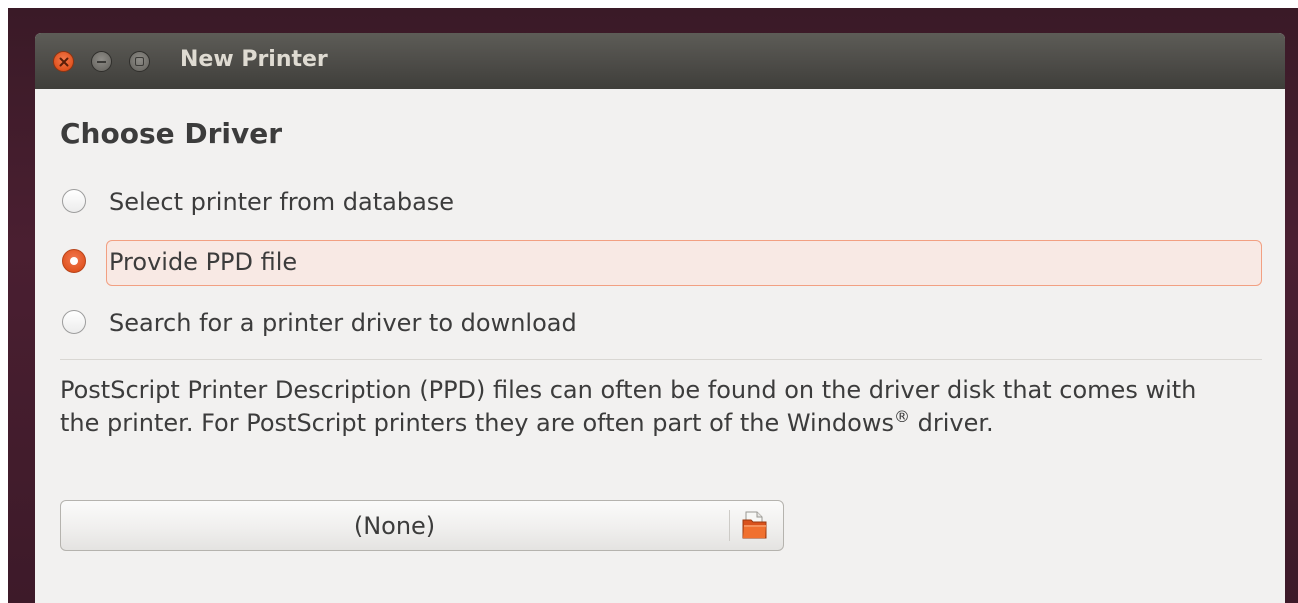 The width and height of the screenshot is (1298, 603). I want to click on maximize-icon, so click(139, 61).